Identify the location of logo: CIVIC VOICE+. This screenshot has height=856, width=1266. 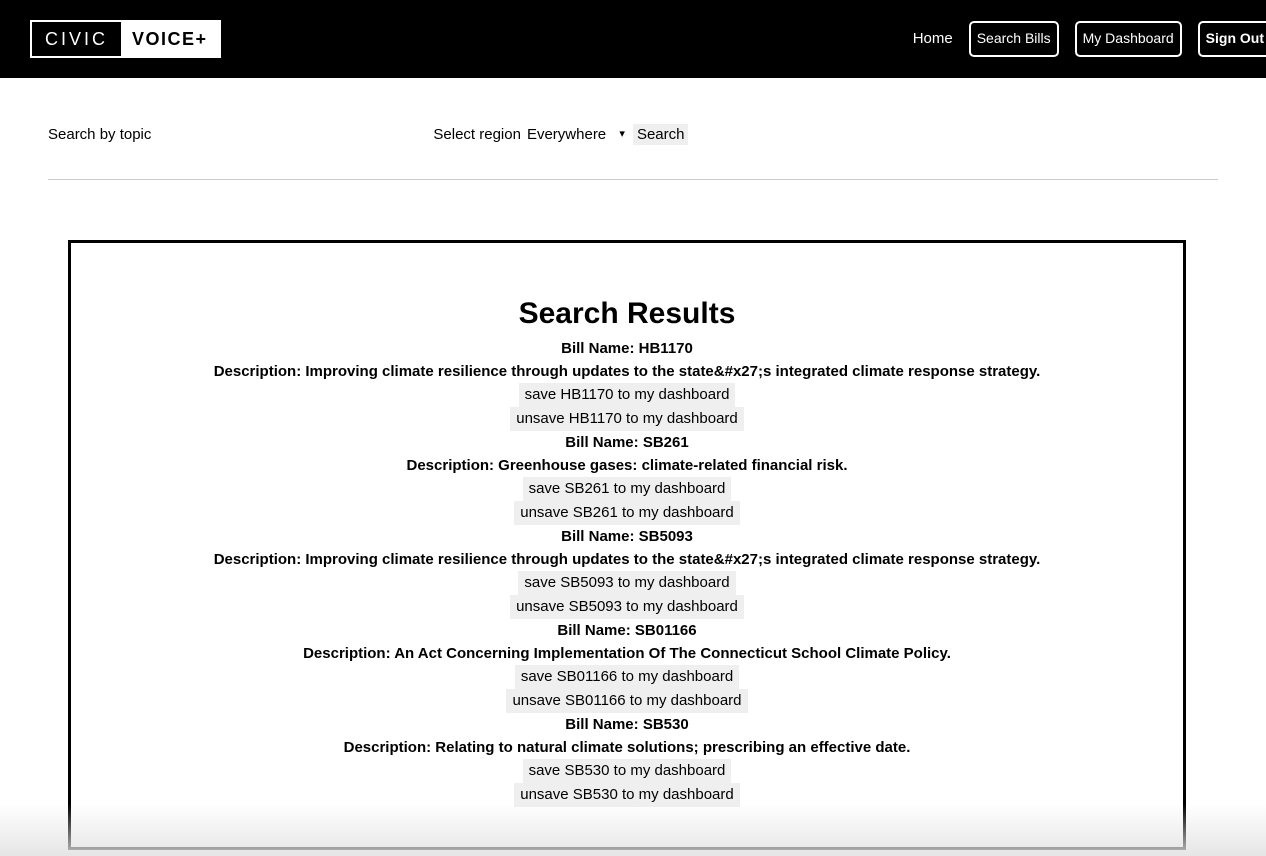
(125, 39).